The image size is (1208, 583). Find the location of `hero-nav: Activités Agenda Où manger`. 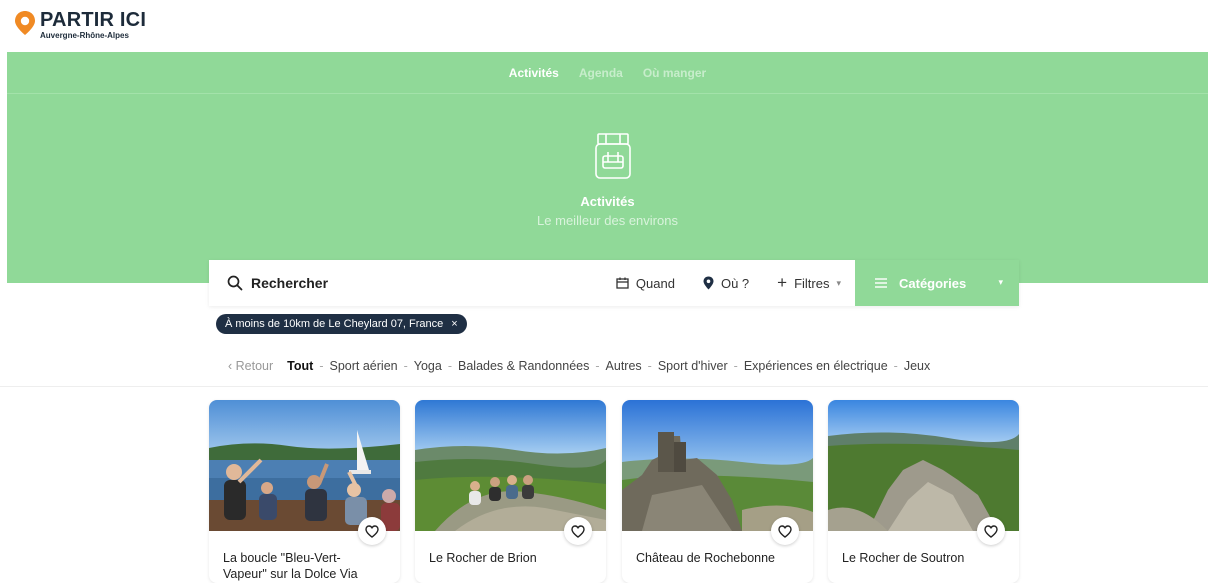

hero-nav: Activités Agenda Où manger is located at coordinates (607, 73).